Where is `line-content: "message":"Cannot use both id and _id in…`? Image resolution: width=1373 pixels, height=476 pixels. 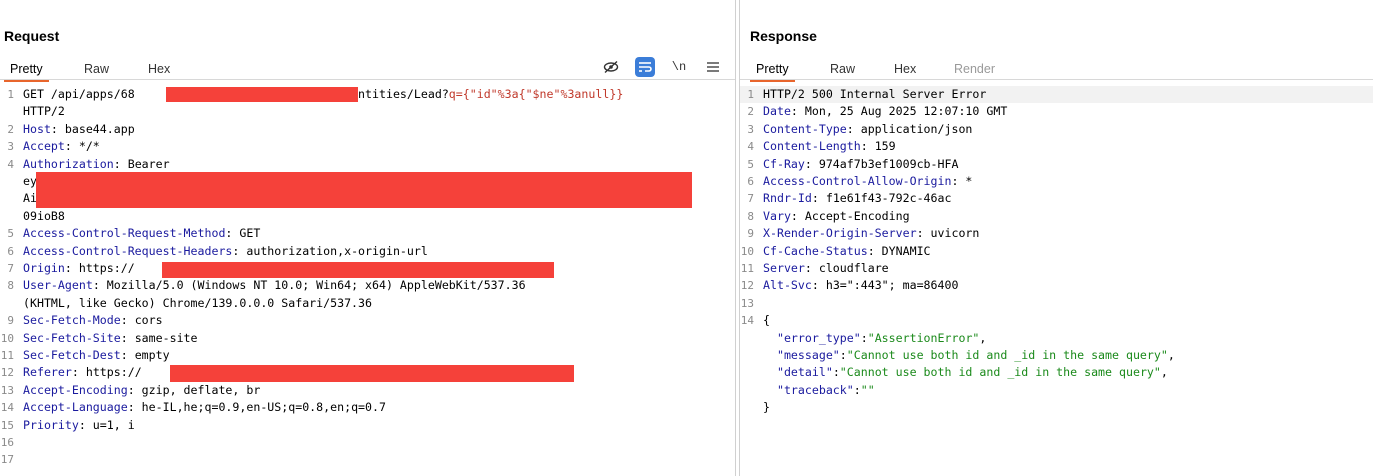 line-content: "message":"Cannot use both id and _id in… is located at coordinates (969, 355).